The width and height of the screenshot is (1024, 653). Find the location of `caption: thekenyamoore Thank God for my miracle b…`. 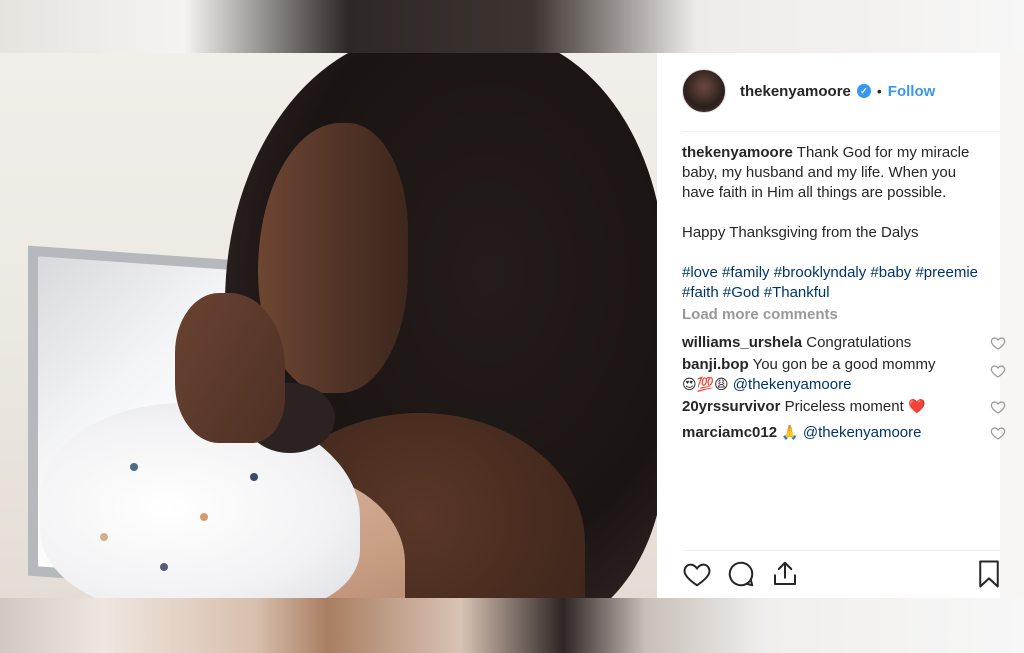

caption: thekenyamoore Thank God for my miracle b… is located at coordinates (837, 173).